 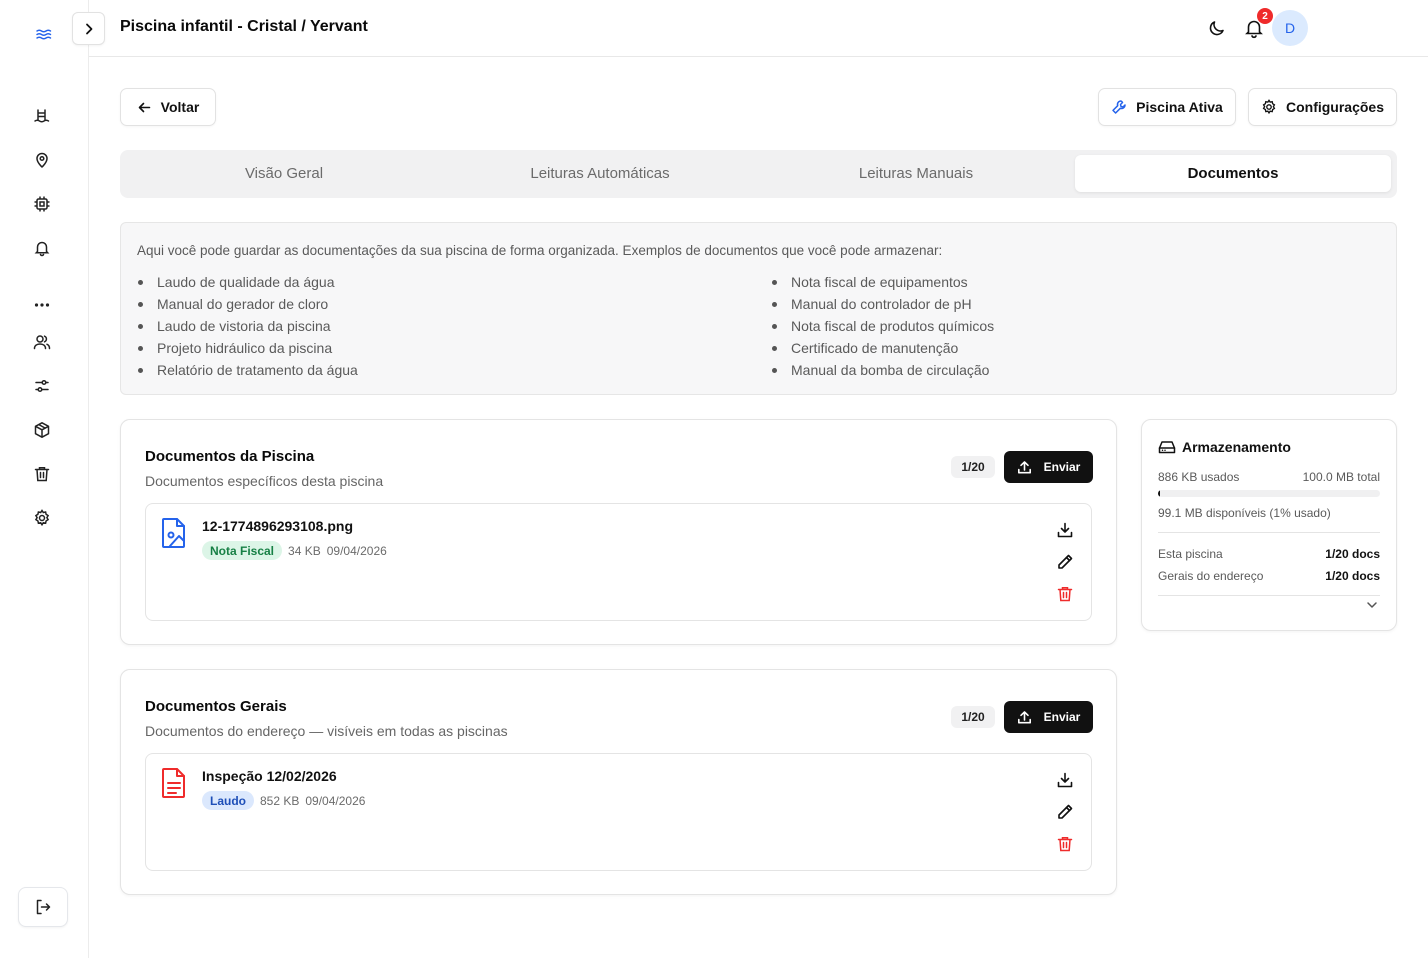 What do you see at coordinates (1269, 477) in the screenshot?
I see `storage-usage-row: 886 KB usados 100.0 MB total` at bounding box center [1269, 477].